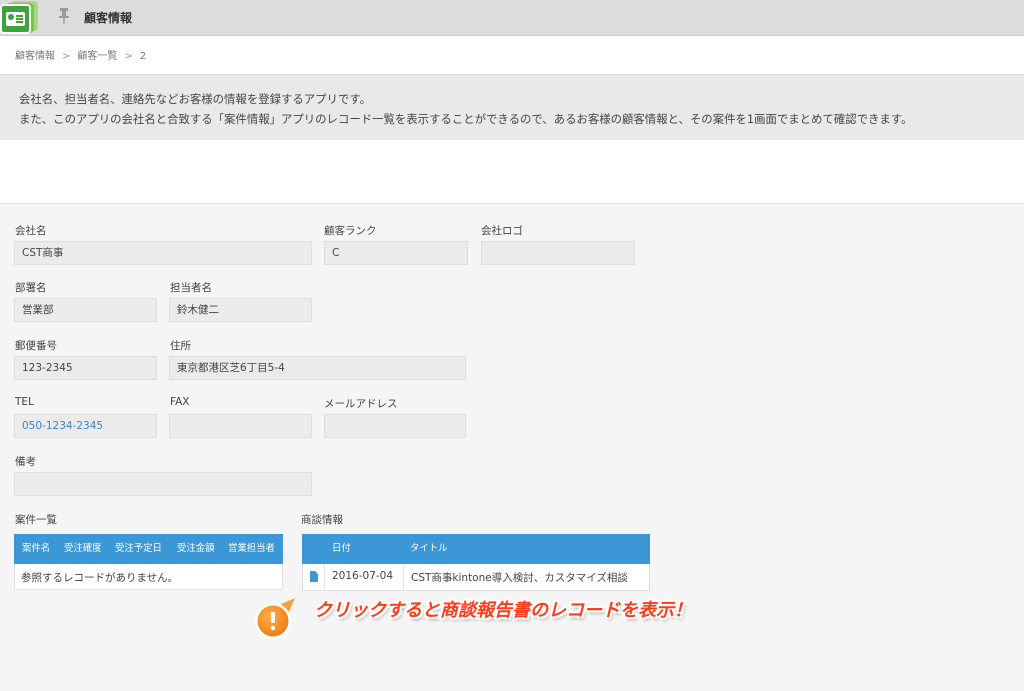  I want to click on breadcrumb-item-app: 顧客情報, so click(35, 56).